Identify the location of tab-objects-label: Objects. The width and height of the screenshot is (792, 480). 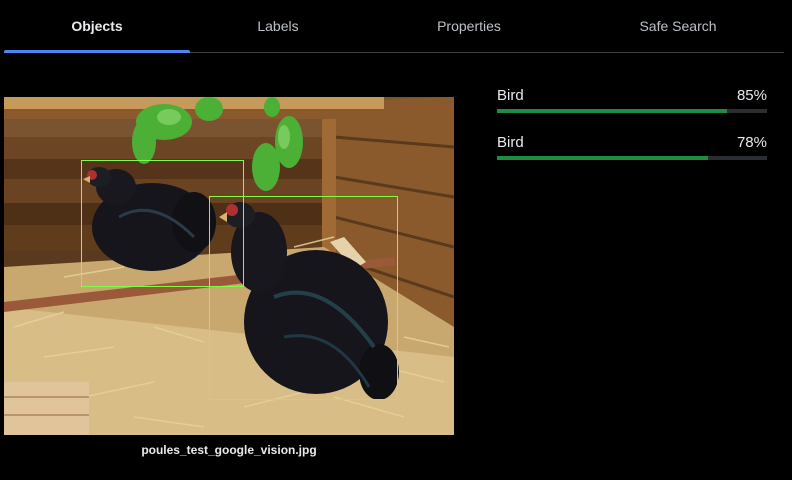
(97, 26).